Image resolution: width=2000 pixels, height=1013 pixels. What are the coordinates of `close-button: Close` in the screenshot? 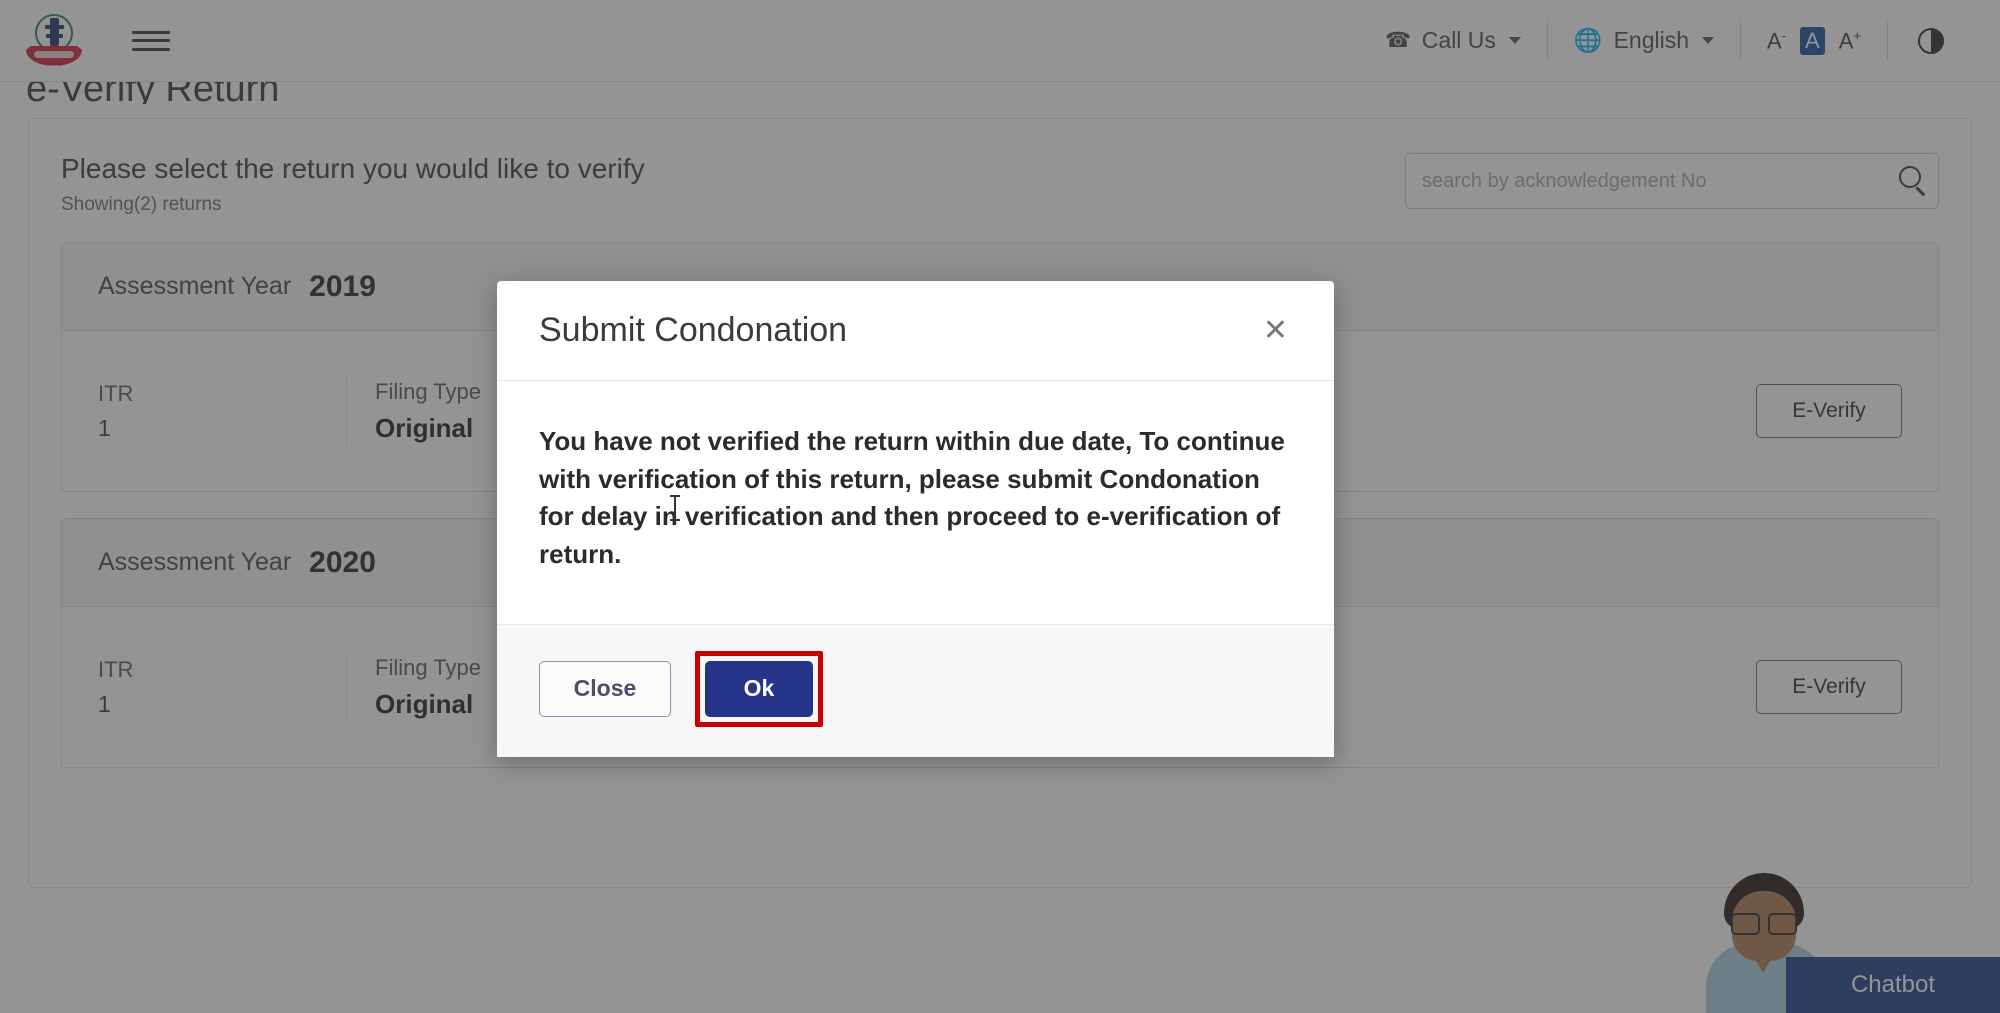 It's located at (605, 688).